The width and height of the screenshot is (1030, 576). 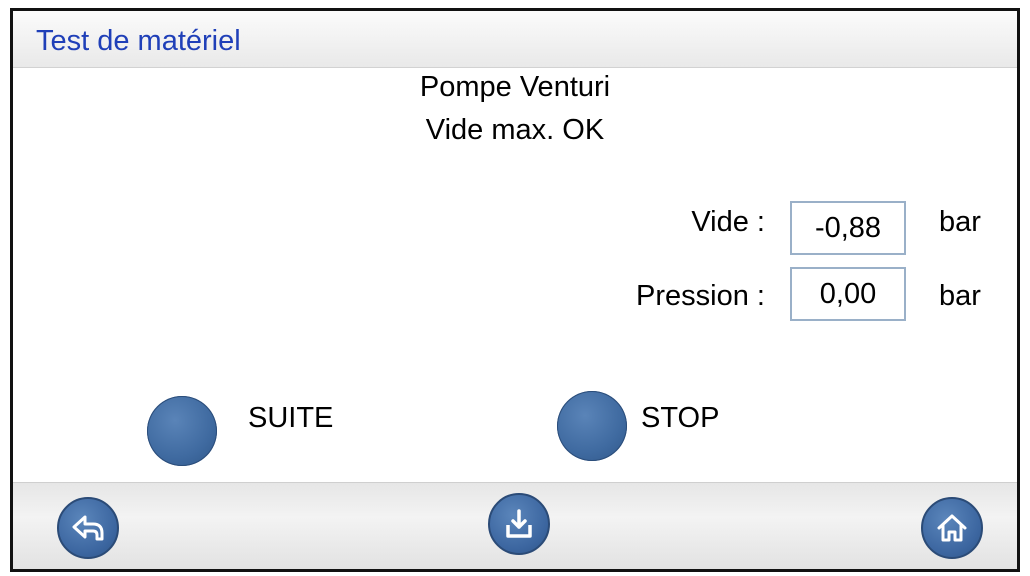 What do you see at coordinates (592, 426) in the screenshot?
I see `stop-button` at bounding box center [592, 426].